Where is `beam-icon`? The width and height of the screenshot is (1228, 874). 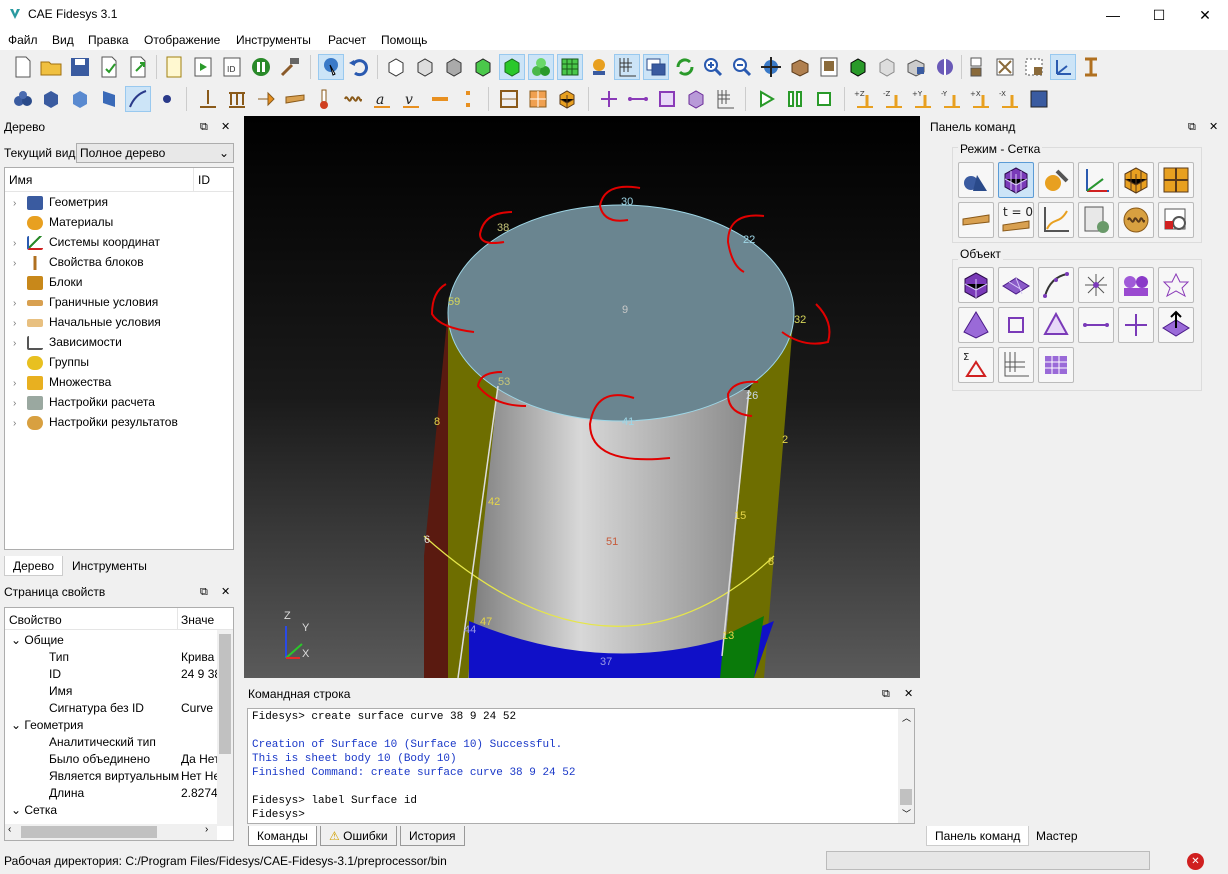 beam-icon is located at coordinates (1091, 67).